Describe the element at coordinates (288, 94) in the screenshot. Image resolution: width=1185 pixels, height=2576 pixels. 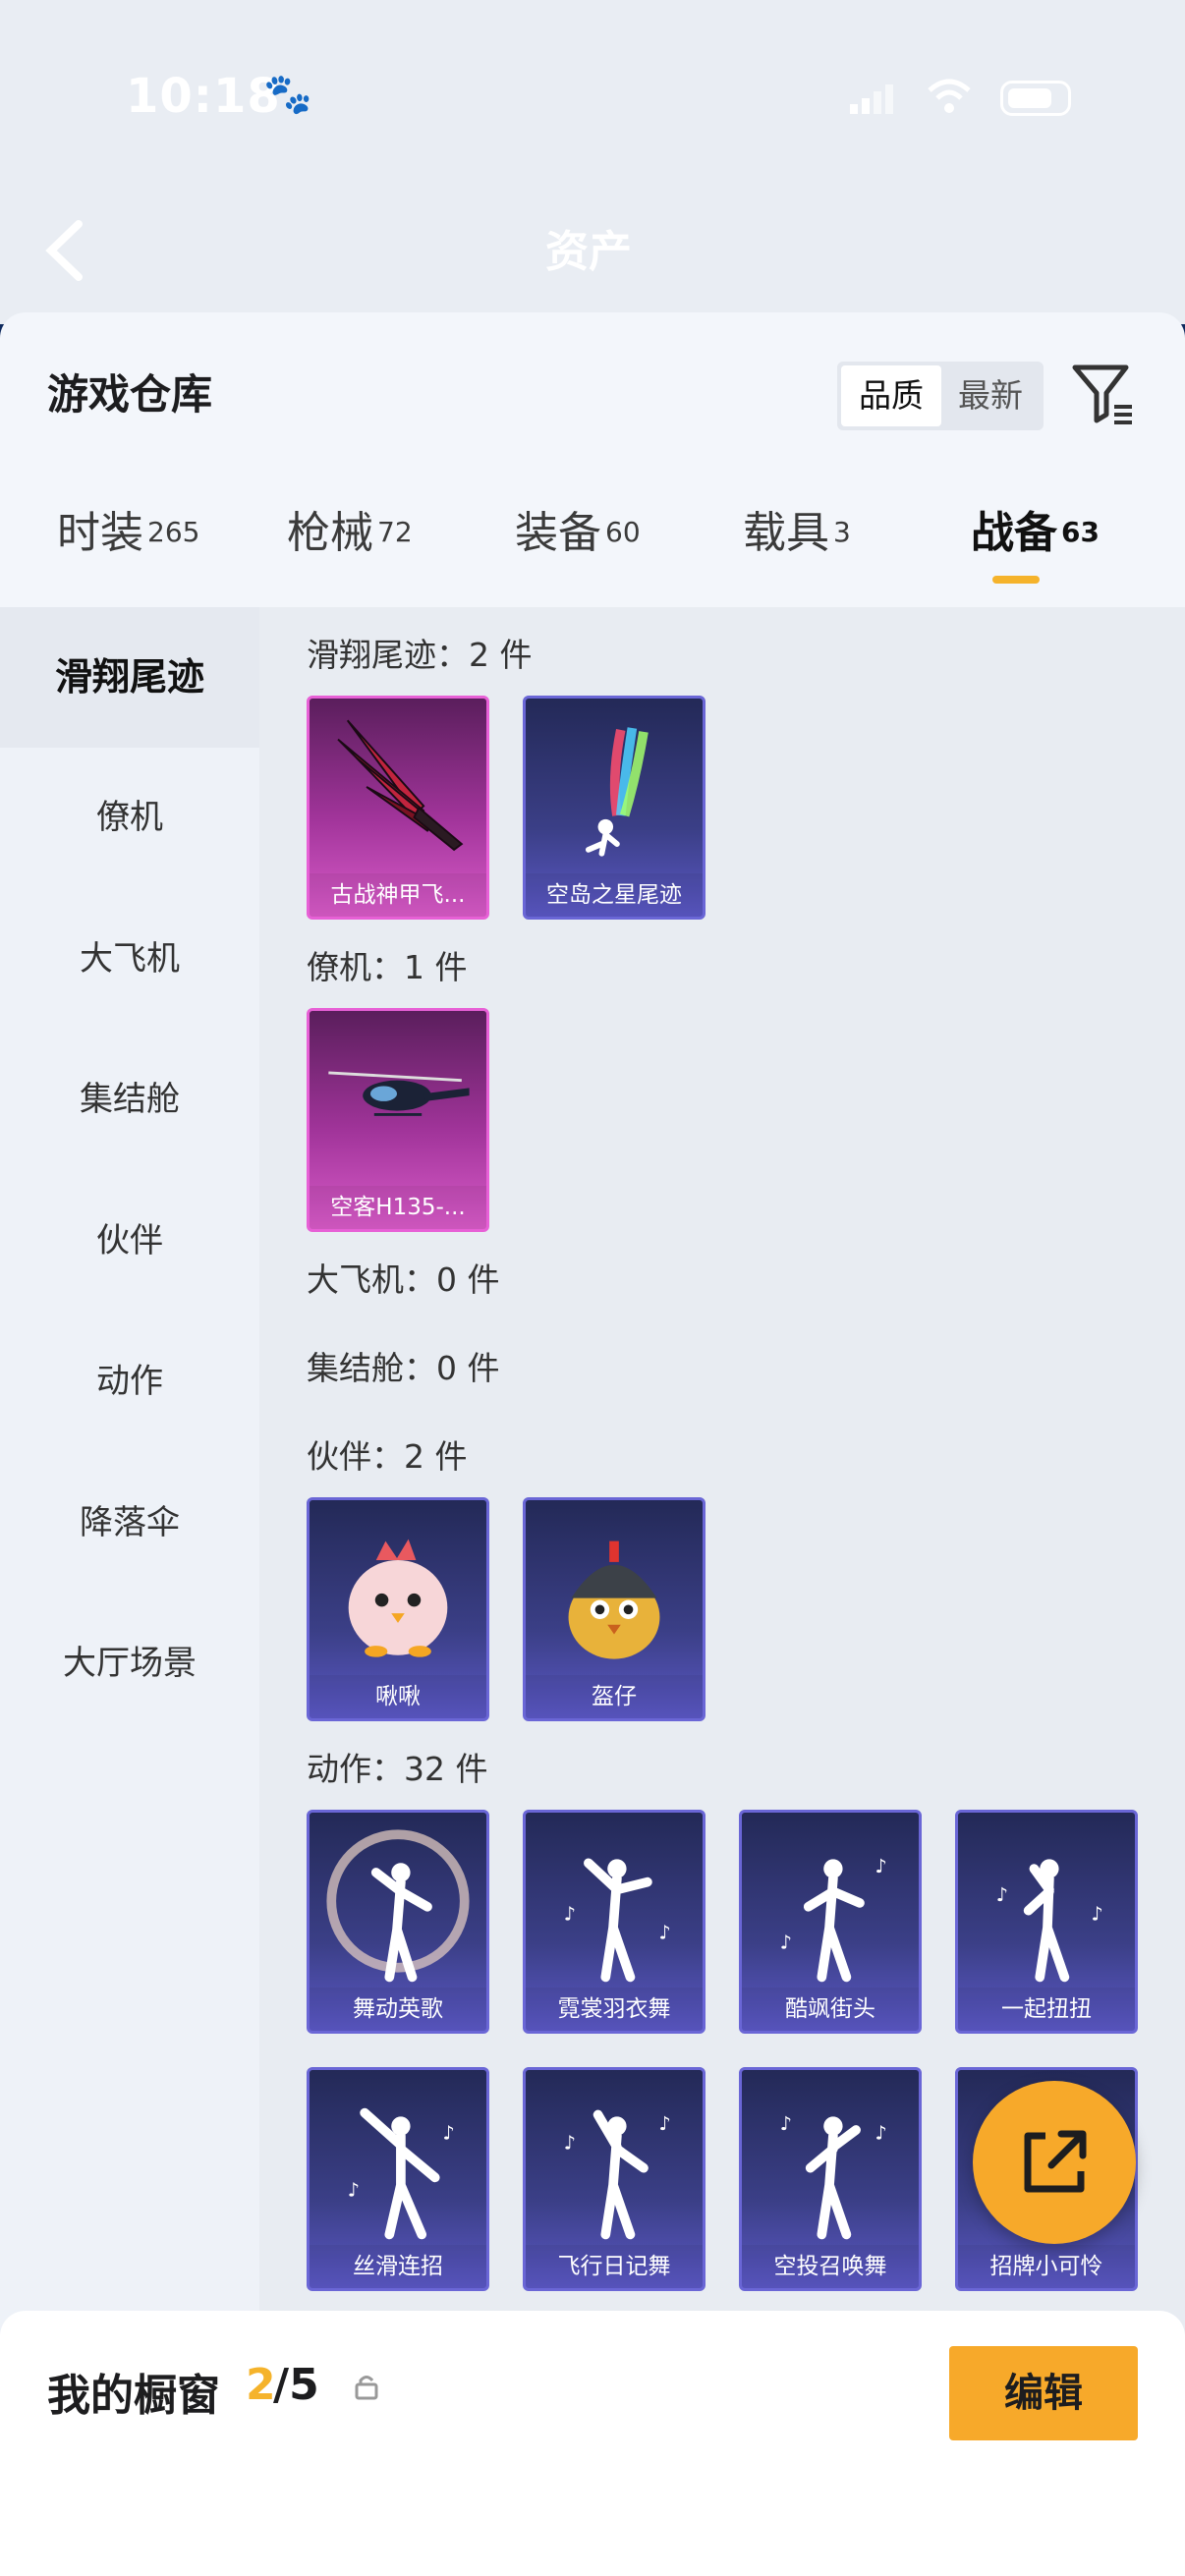
I see `paw-icon: 🐾` at that location.